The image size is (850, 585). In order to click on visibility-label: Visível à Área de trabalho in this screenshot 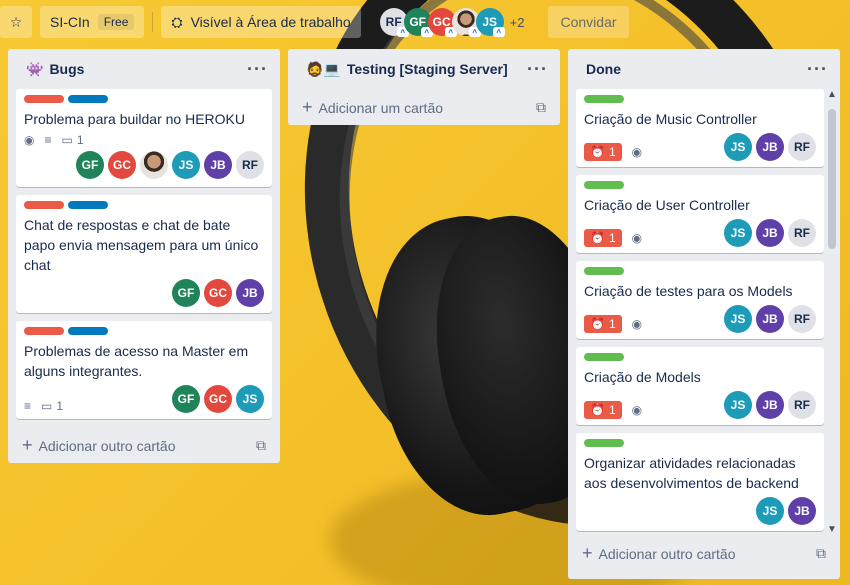, I will do `click(270, 22)`.